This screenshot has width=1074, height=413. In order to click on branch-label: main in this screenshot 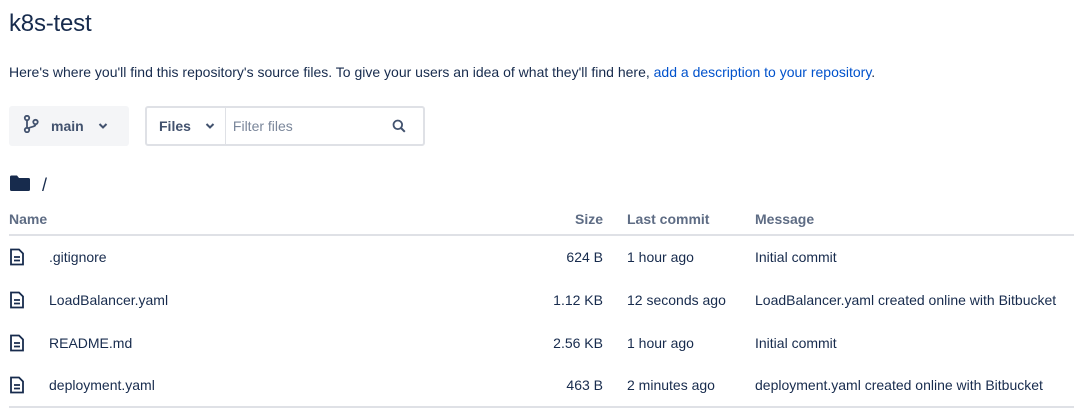, I will do `click(67, 126)`.